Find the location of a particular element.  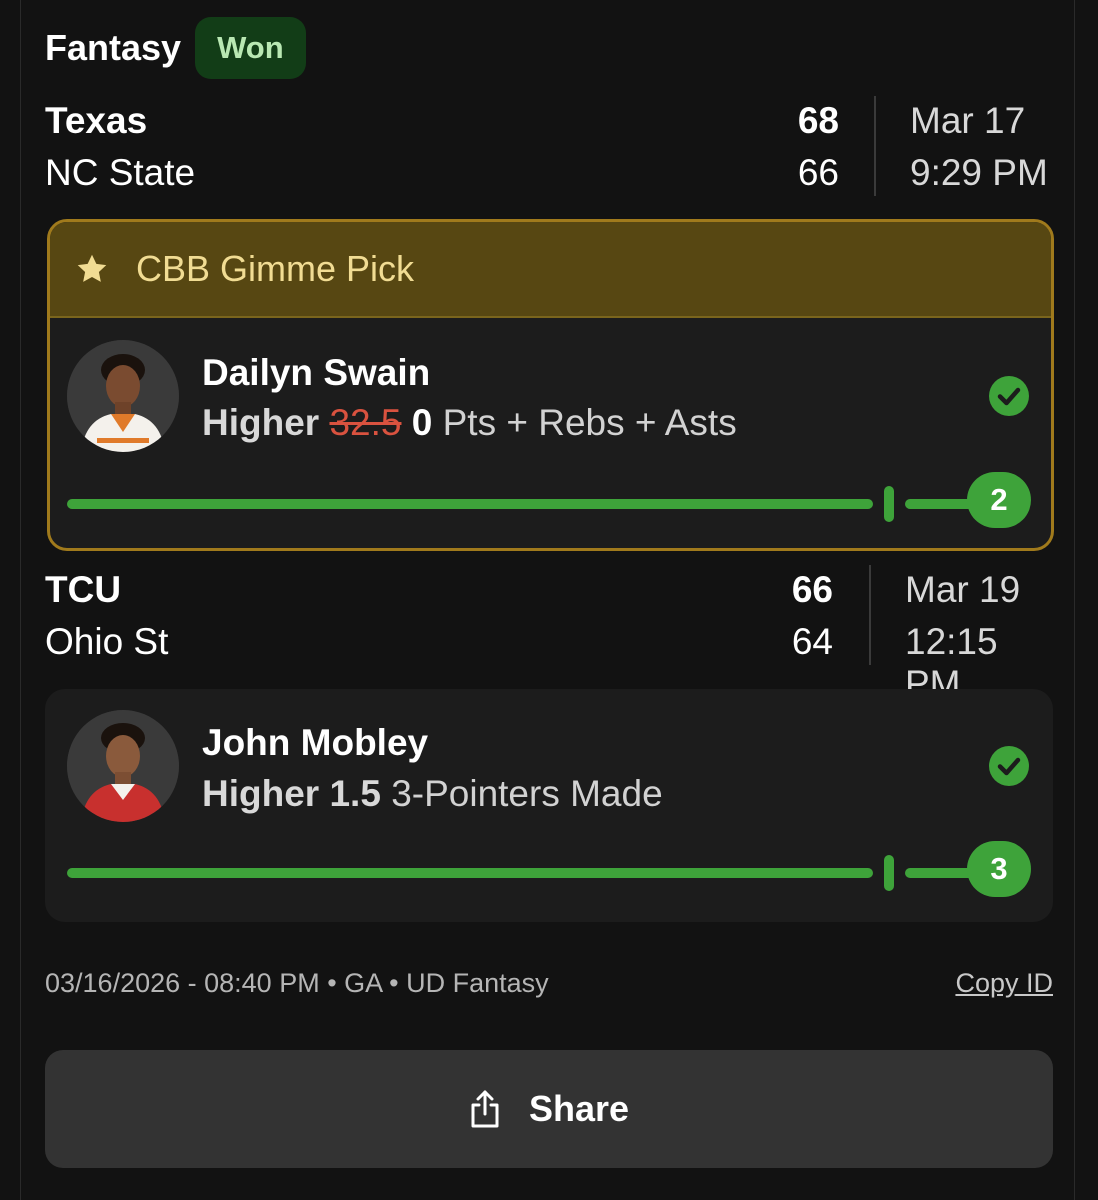

team-score: 68 is located at coordinates (818, 120).